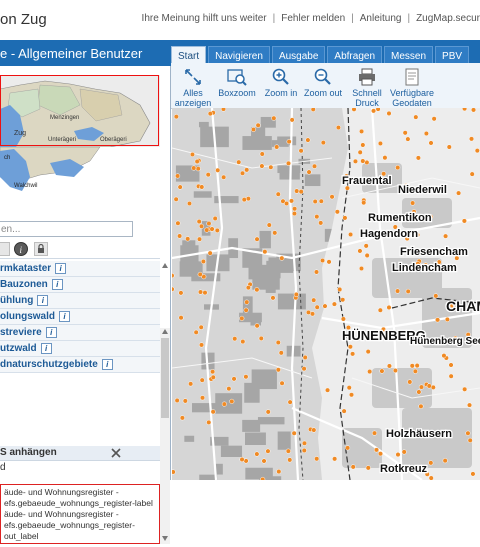  Describe the element at coordinates (165, 436) in the screenshot. I see `lower-scrollbar` at that location.